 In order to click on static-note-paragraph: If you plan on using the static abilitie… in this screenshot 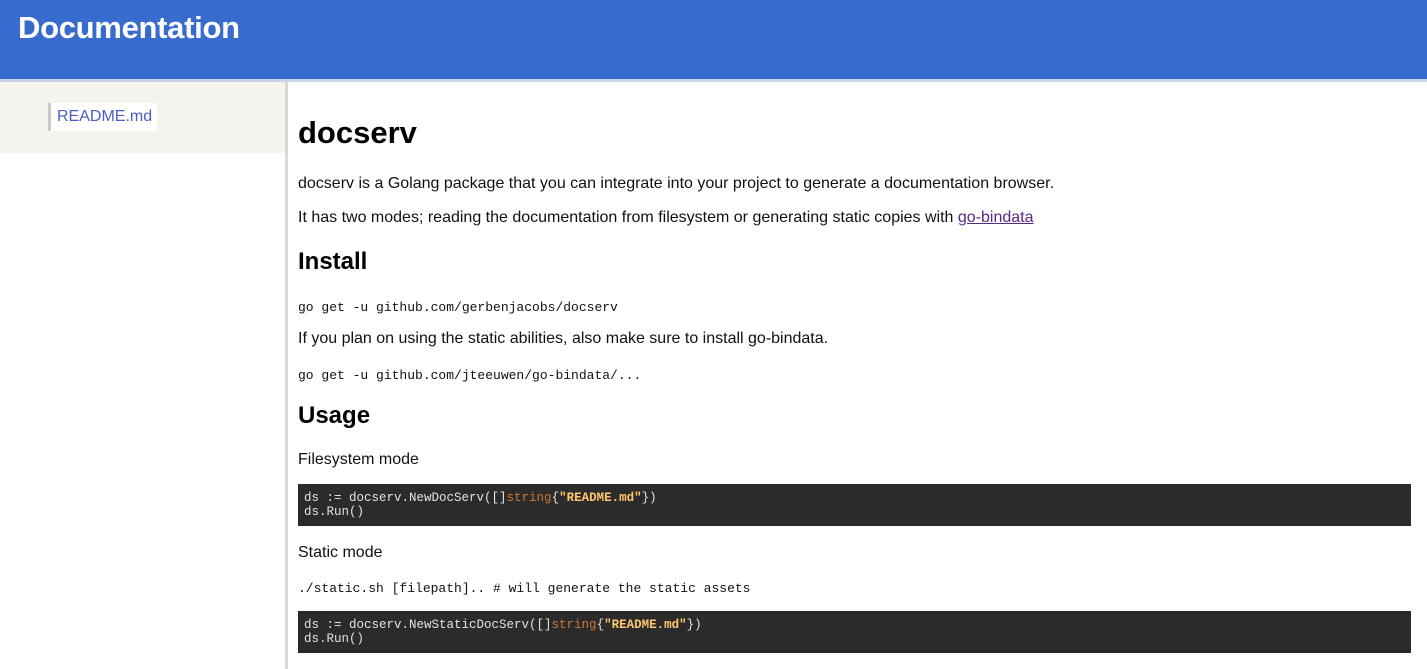, I will do `click(563, 338)`.